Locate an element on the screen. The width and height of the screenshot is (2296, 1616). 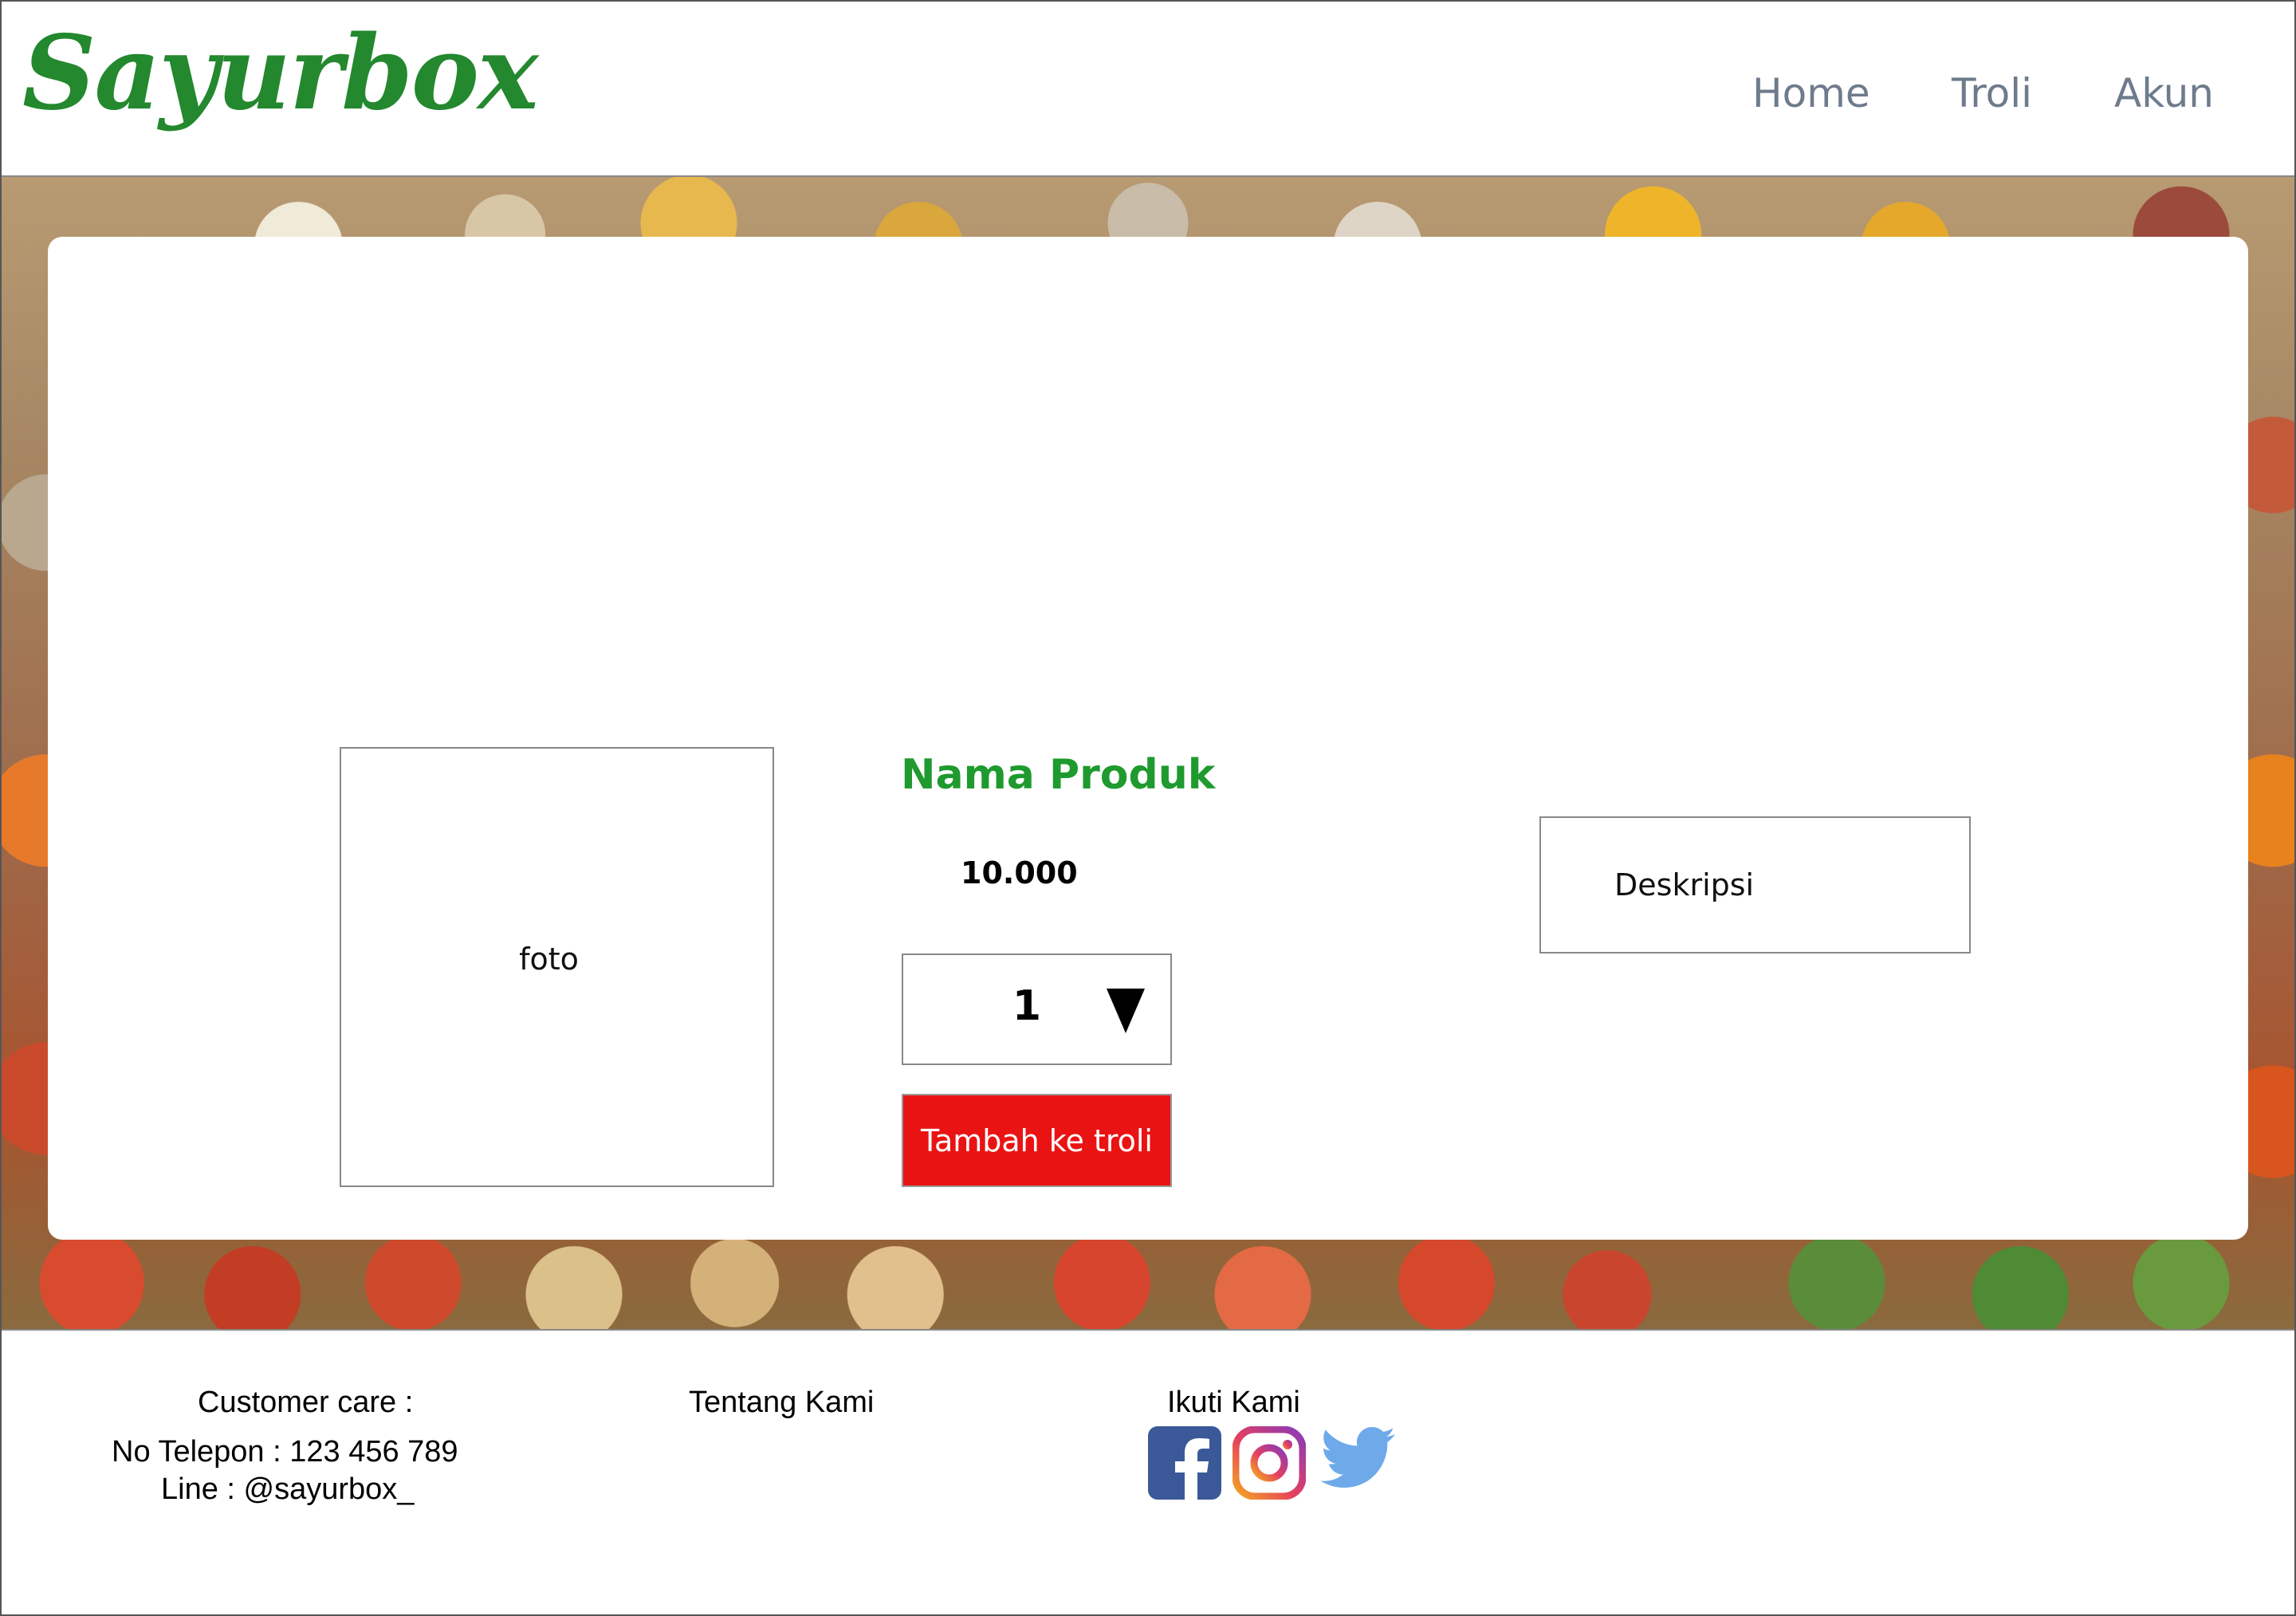
nav-troli: Troli is located at coordinates (1992, 93).